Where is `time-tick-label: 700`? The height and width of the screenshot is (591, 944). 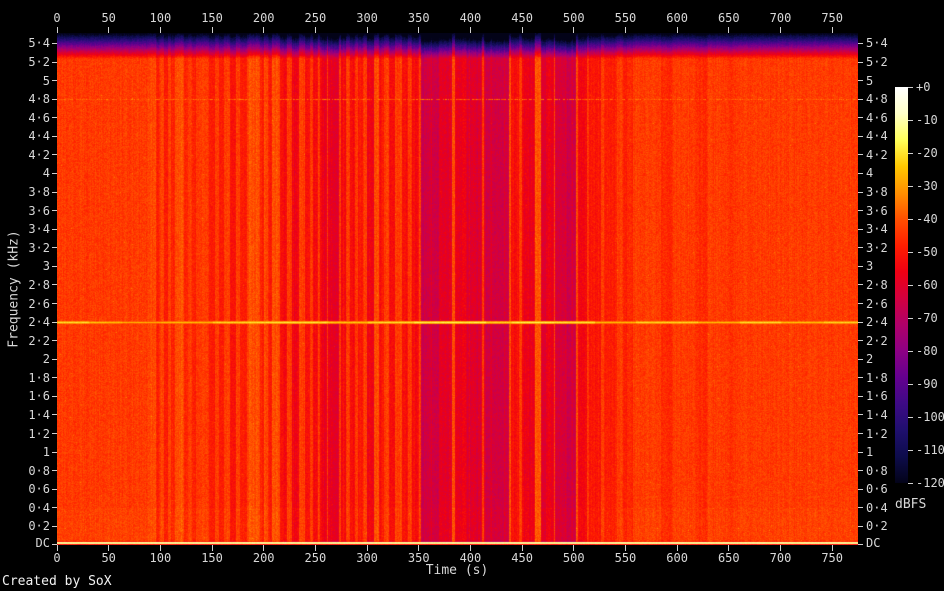
time-tick-label: 700 is located at coordinates (780, 558).